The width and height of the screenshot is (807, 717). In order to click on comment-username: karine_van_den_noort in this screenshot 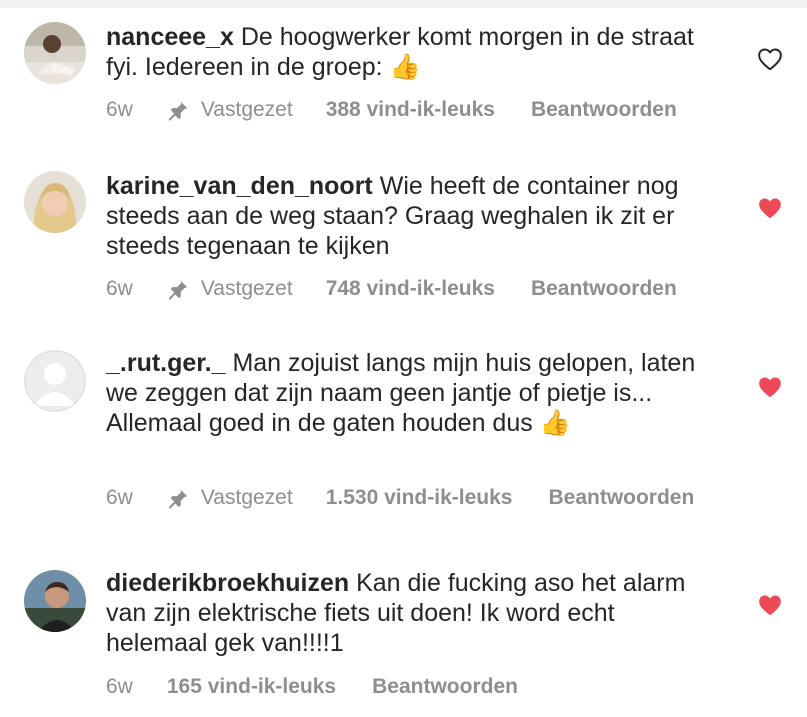, I will do `click(239, 186)`.